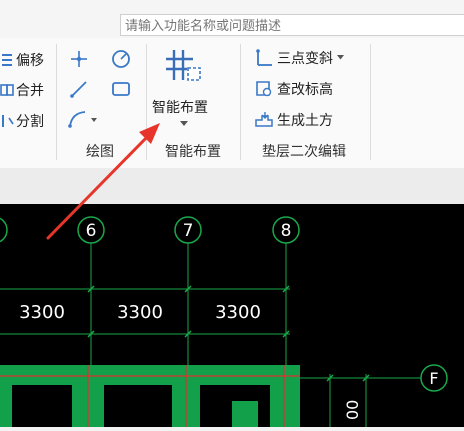 The image size is (464, 431). Describe the element at coordinates (103, 181) in the screenshot. I see `annotation-arrow` at that location.